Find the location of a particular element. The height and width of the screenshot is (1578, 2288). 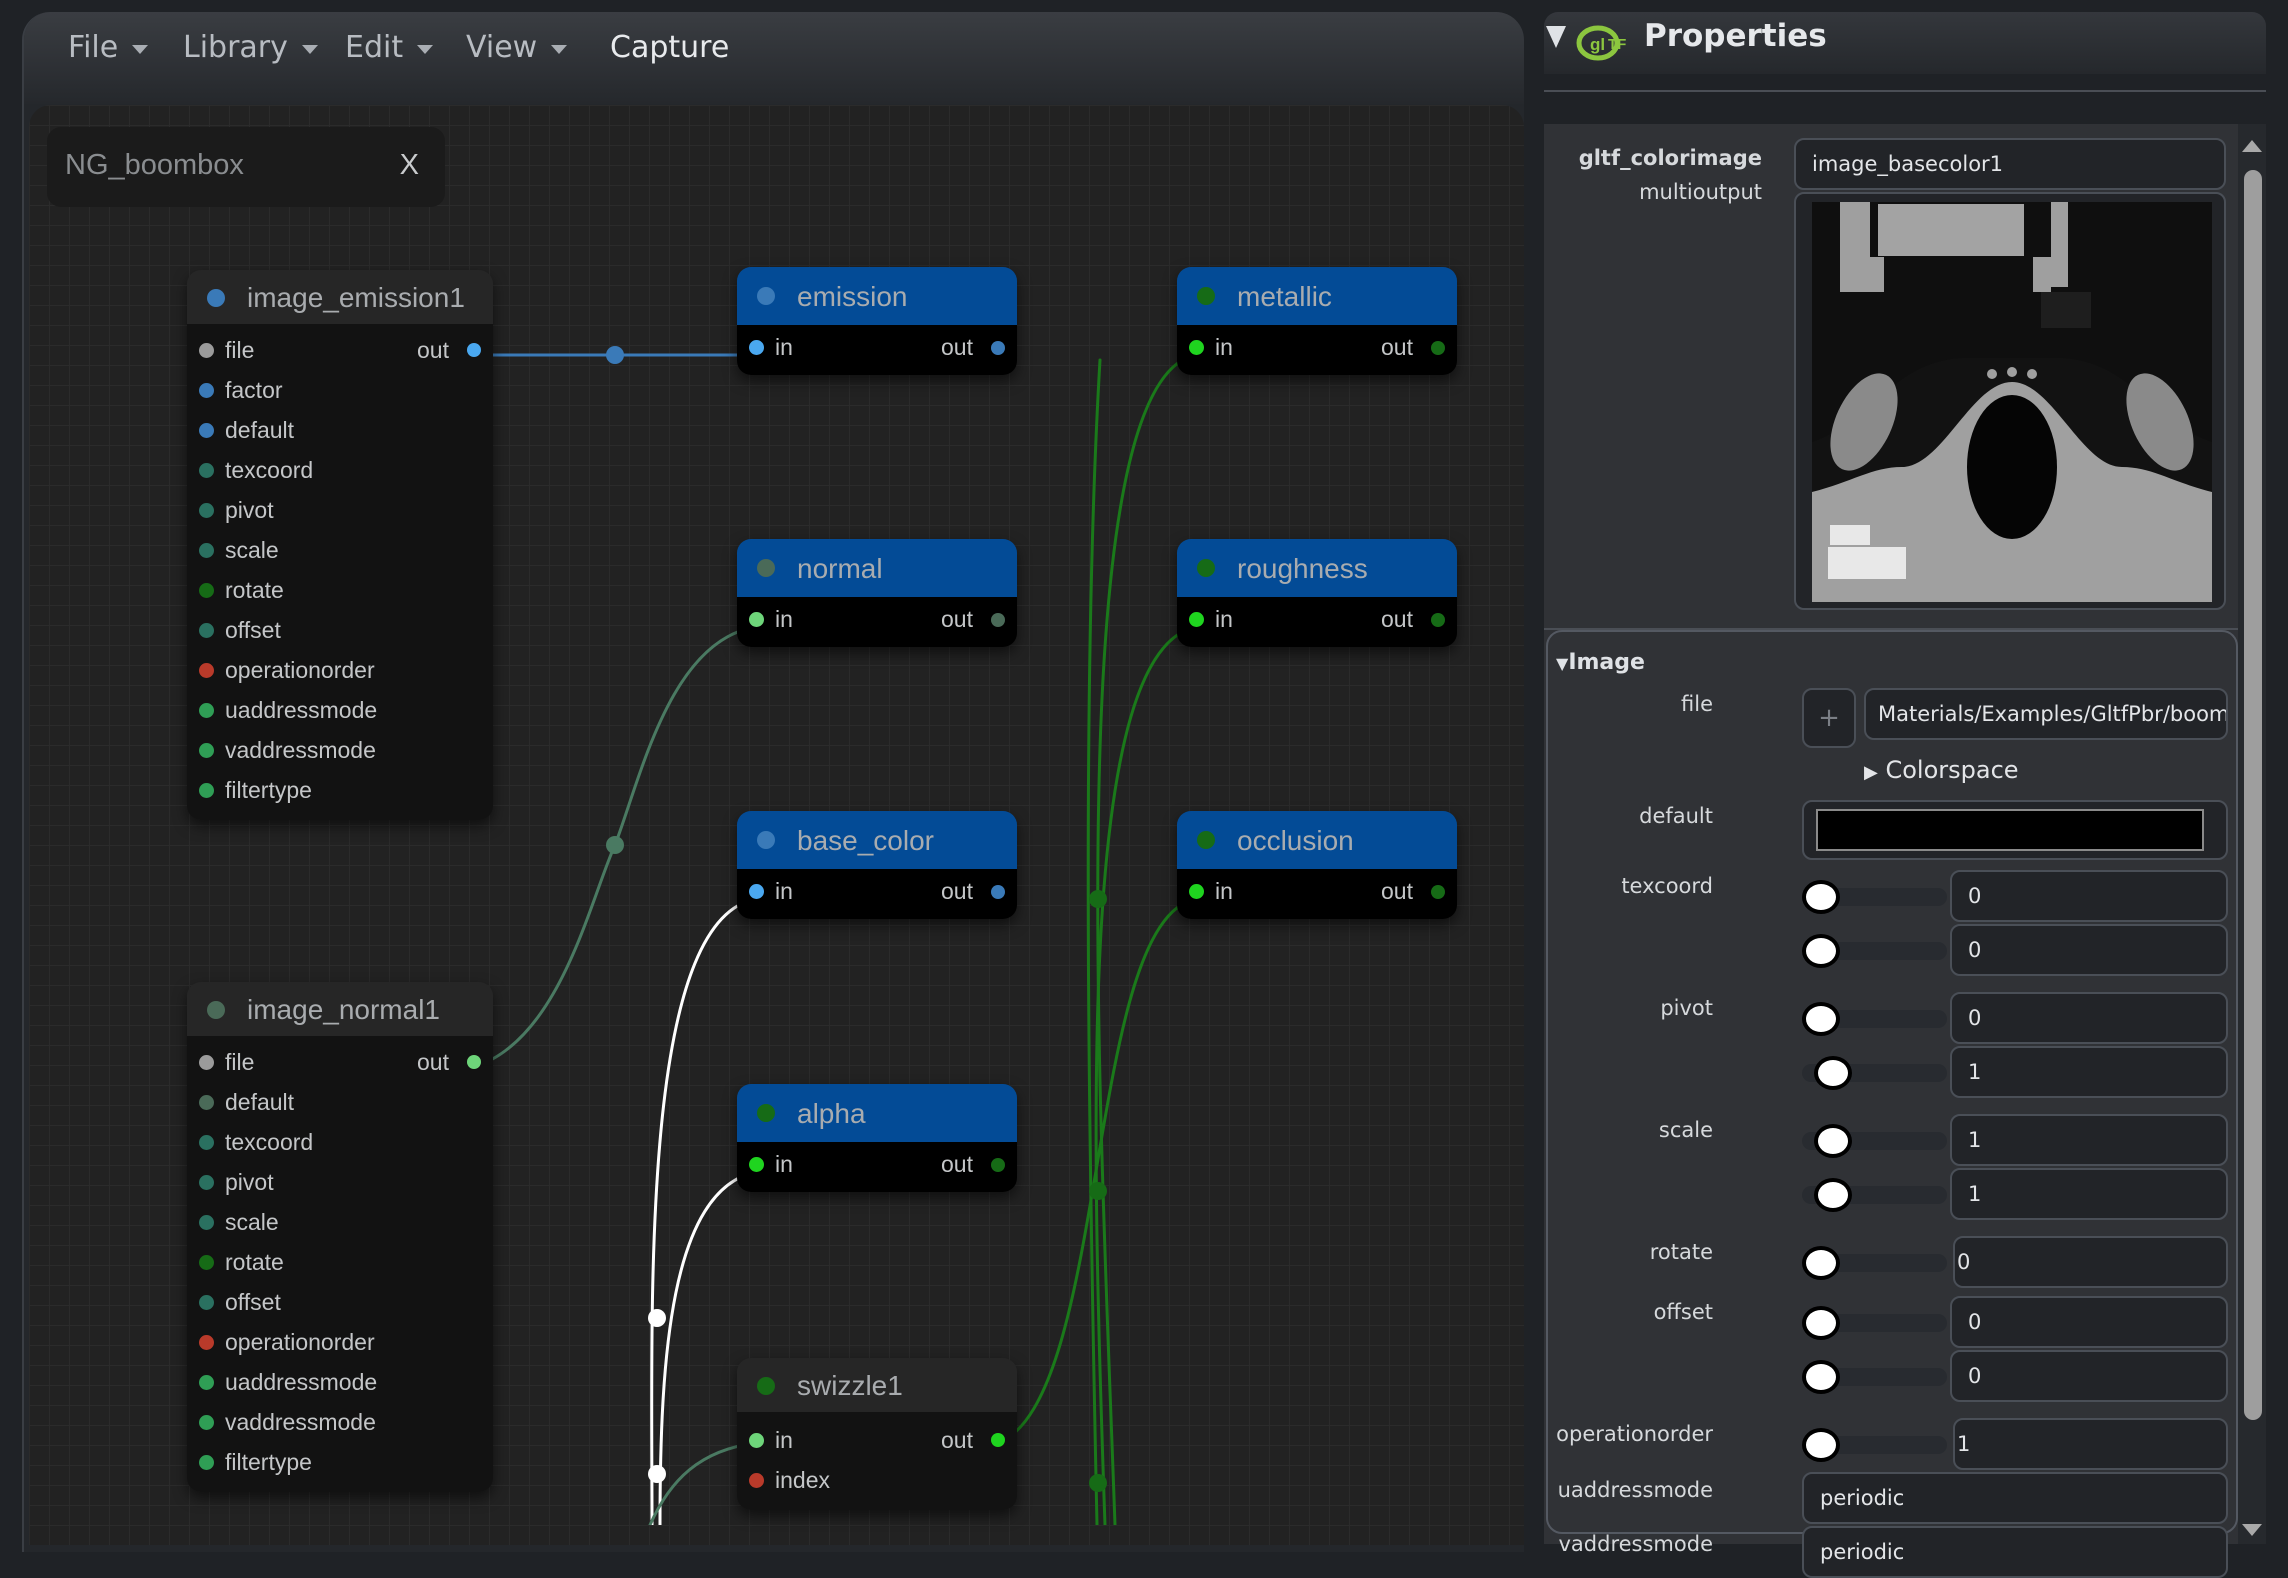

node-header: roughness is located at coordinates (1317, 568).